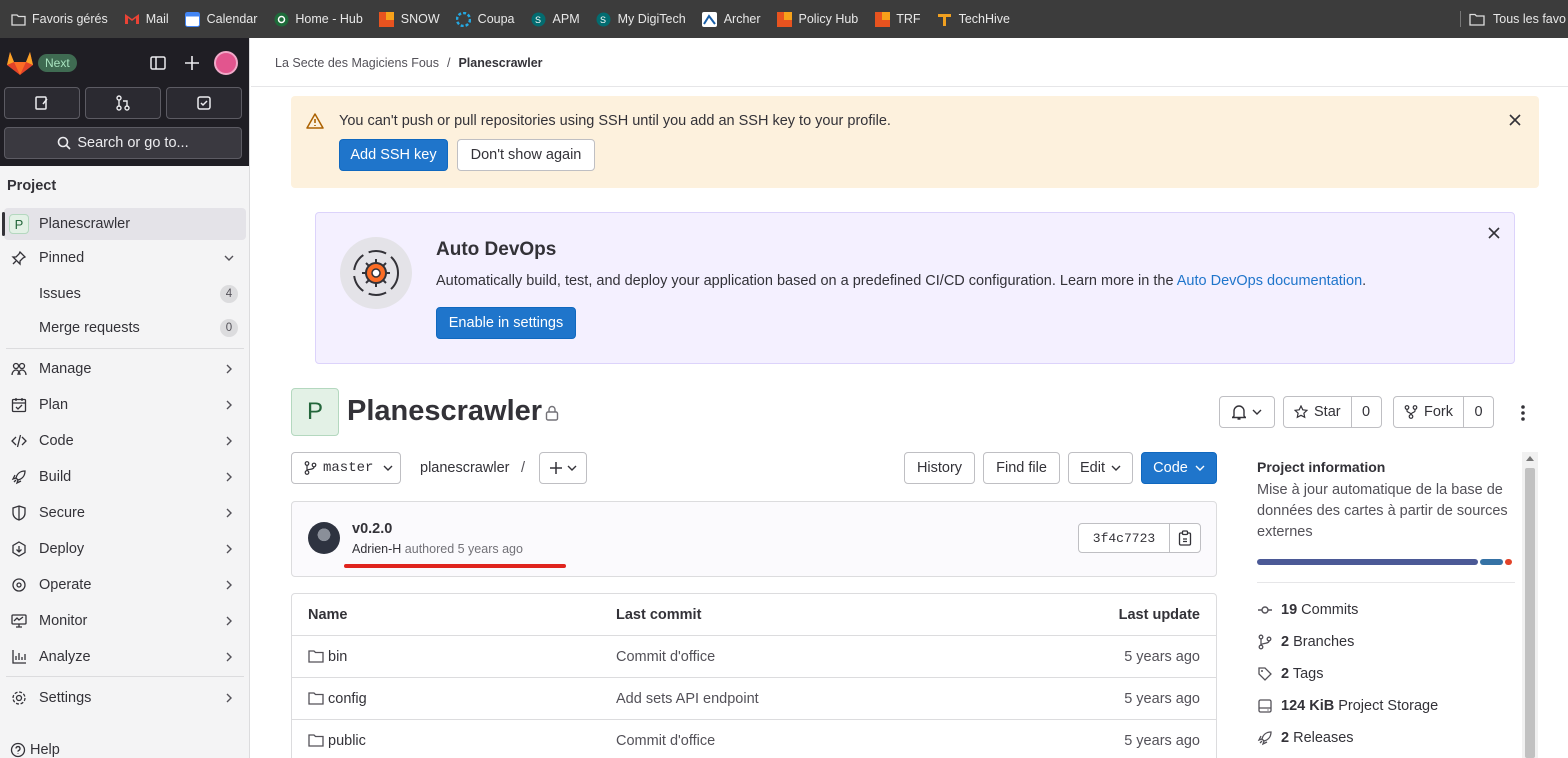  What do you see at coordinates (817, 19) in the screenshot?
I see `bookmark-policy-hub: Policy Hub` at bounding box center [817, 19].